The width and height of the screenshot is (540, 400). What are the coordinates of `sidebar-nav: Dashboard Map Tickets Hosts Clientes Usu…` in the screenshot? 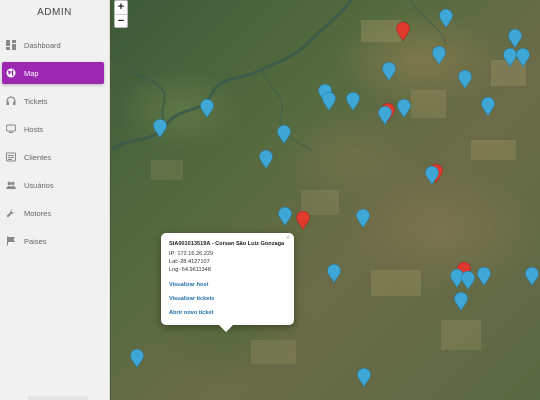 It's located at (55, 146).